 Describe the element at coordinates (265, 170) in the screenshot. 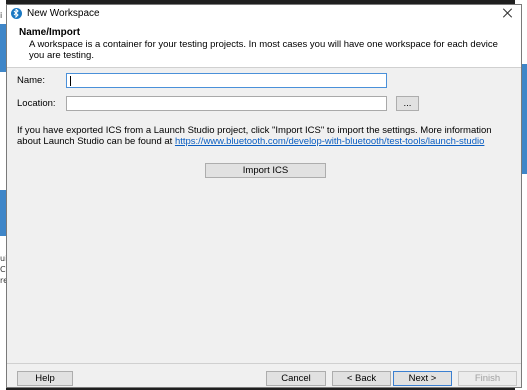

I see `import-ics-button: Import ICS` at that location.